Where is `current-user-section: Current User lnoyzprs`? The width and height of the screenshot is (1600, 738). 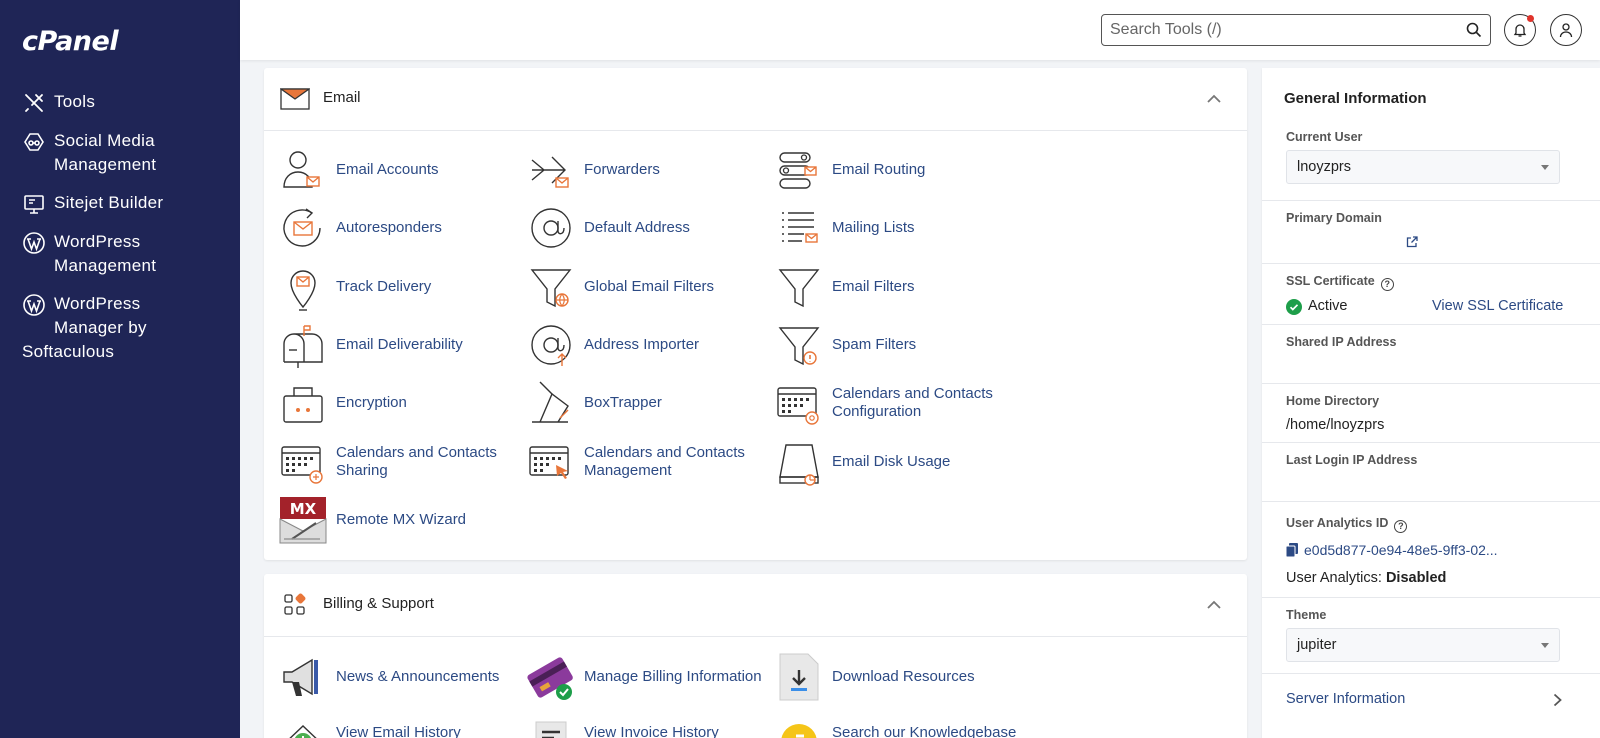
current-user-section: Current User lnoyzprs is located at coordinates (1431, 160).